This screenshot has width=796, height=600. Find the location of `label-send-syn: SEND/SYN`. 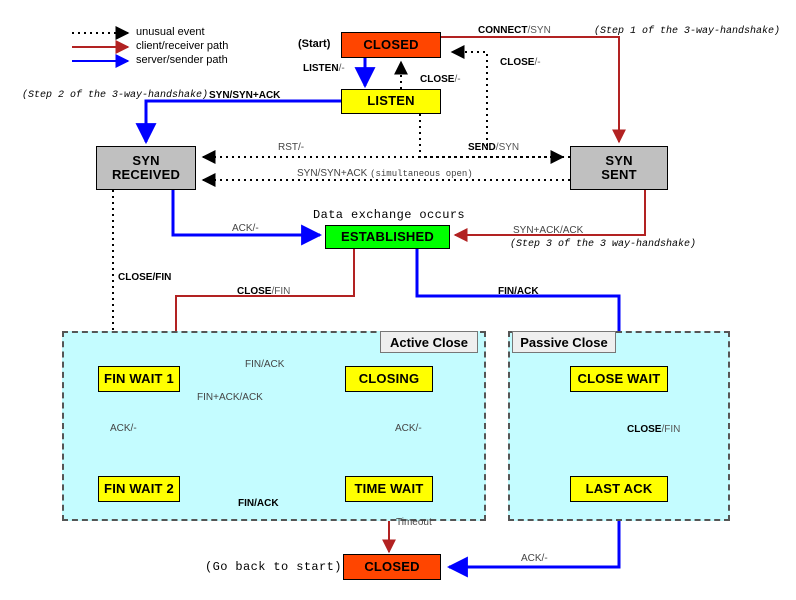

label-send-syn: SEND/SYN is located at coordinates (493, 147).